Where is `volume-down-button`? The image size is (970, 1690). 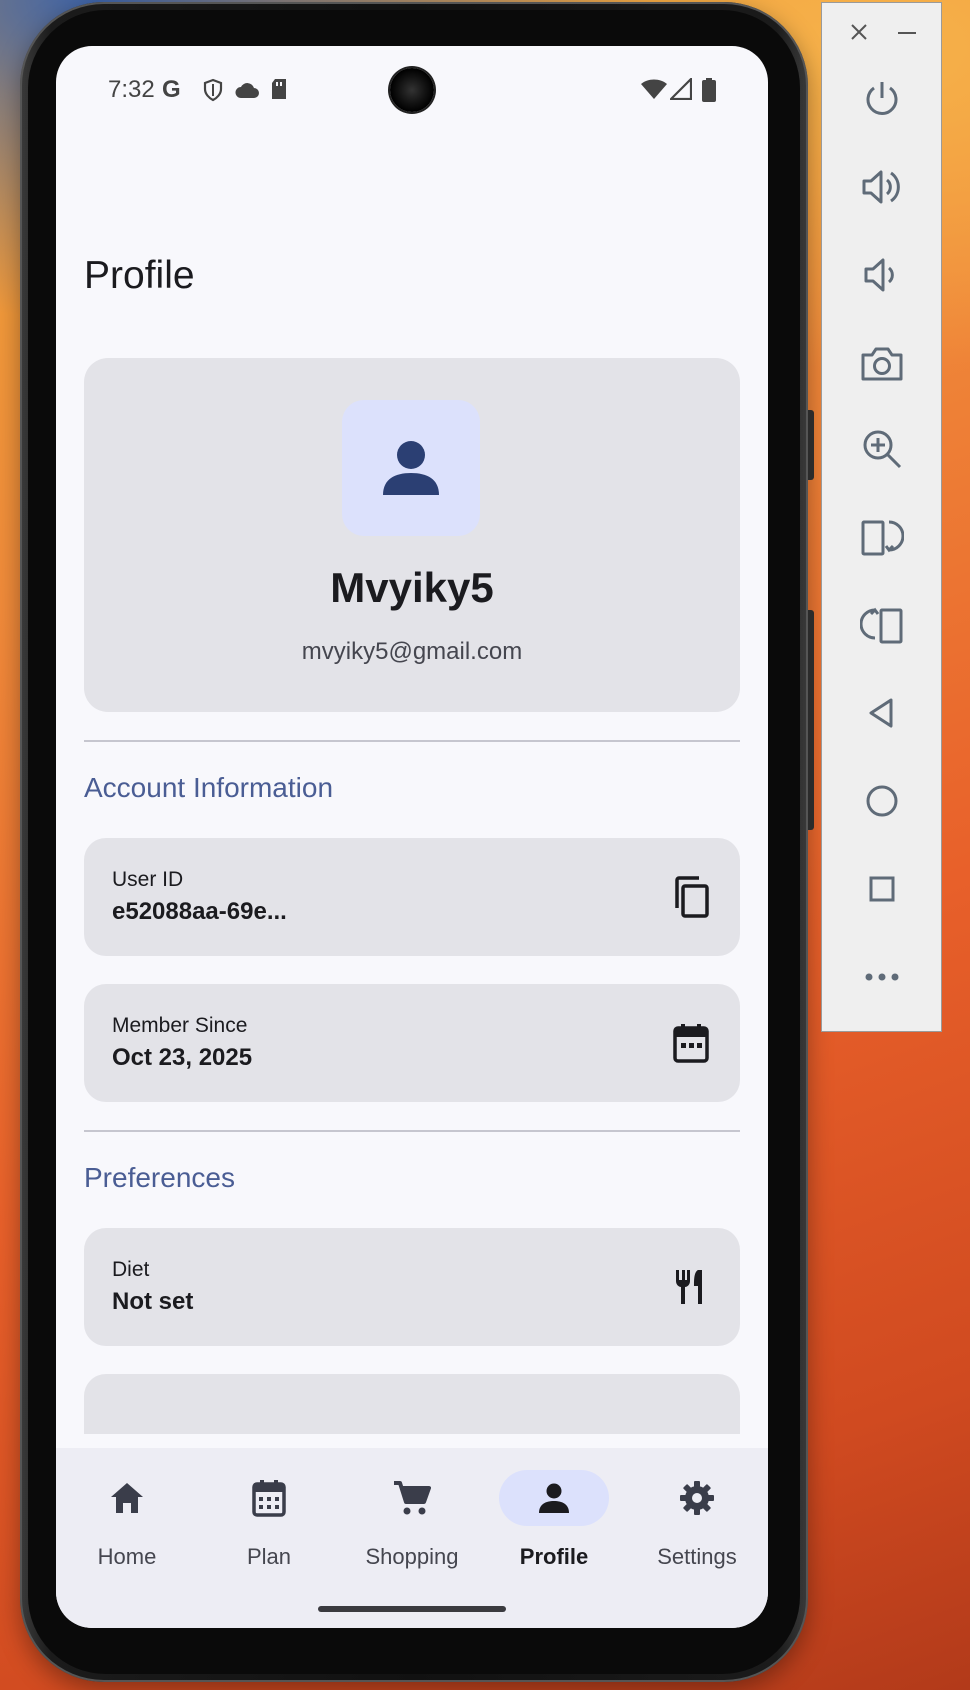
volume-down-button is located at coordinates (881, 275).